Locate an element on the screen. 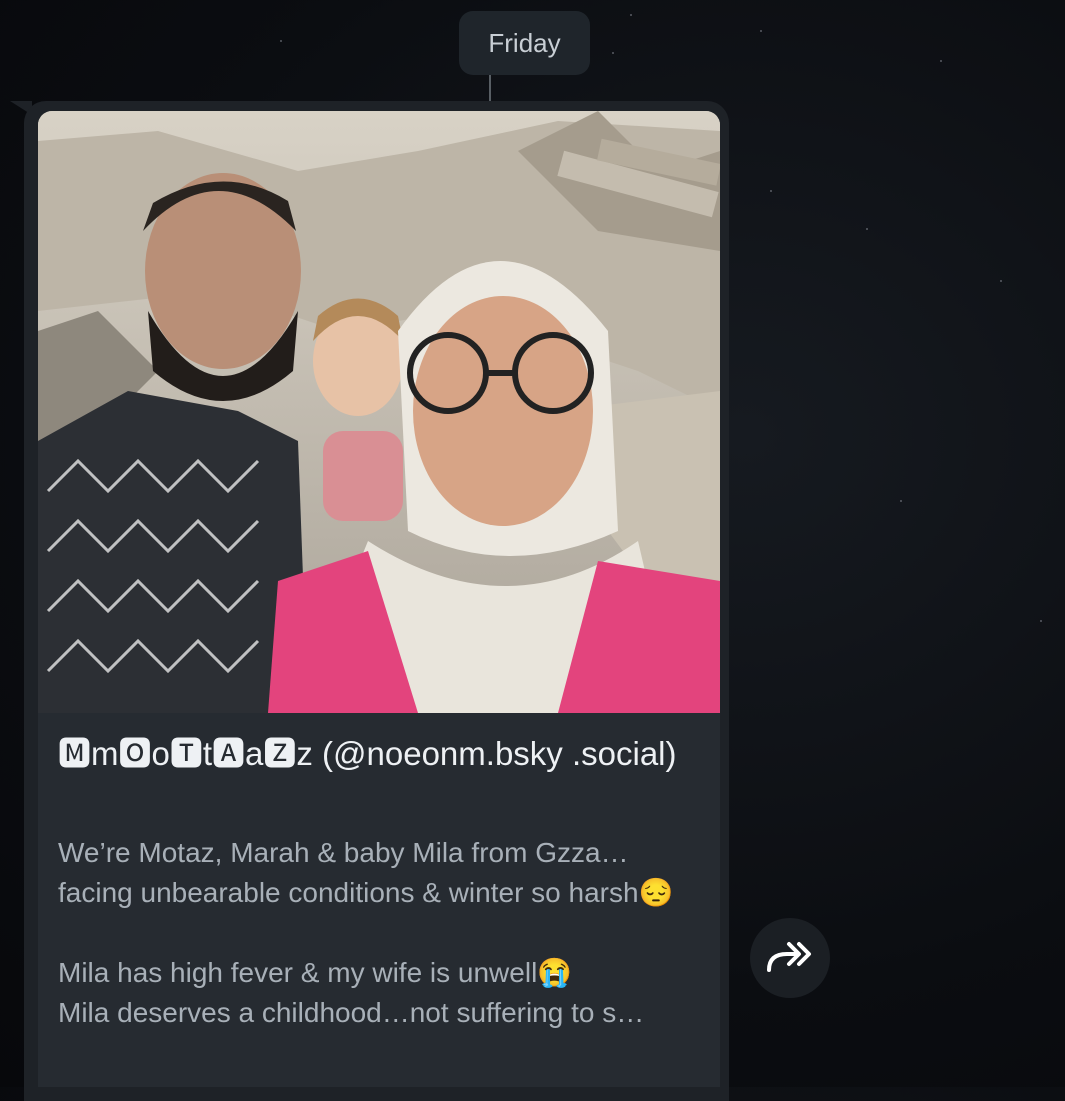  forward-double-arrow-icon is located at coordinates (790, 958).